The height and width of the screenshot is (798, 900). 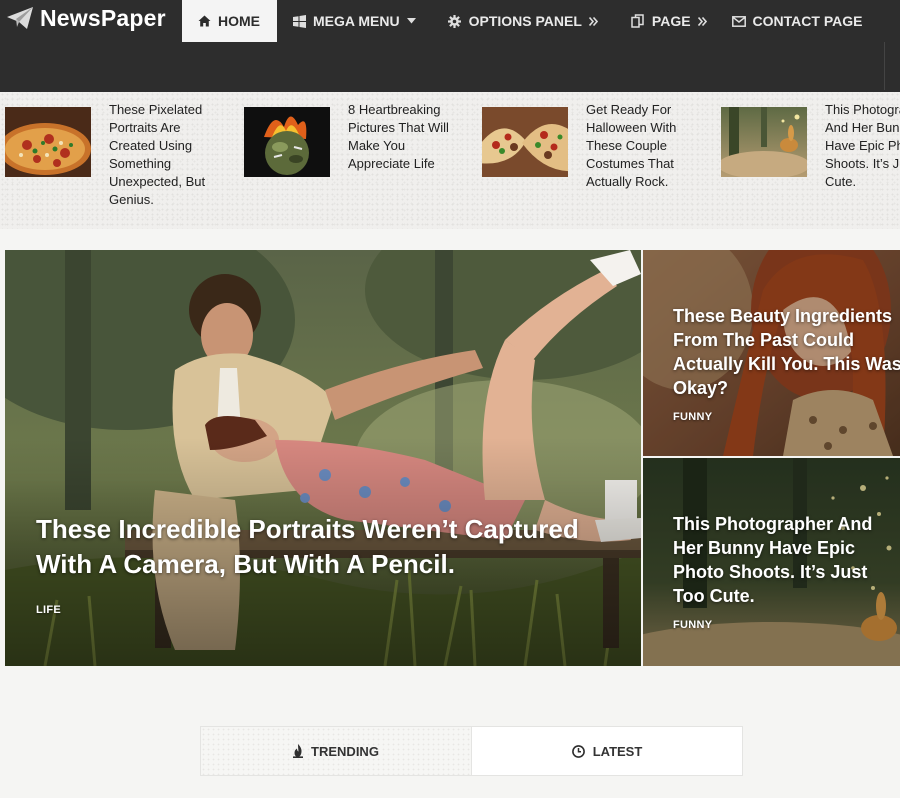 I want to click on site-logo: NewsPaper, so click(x=86, y=18).